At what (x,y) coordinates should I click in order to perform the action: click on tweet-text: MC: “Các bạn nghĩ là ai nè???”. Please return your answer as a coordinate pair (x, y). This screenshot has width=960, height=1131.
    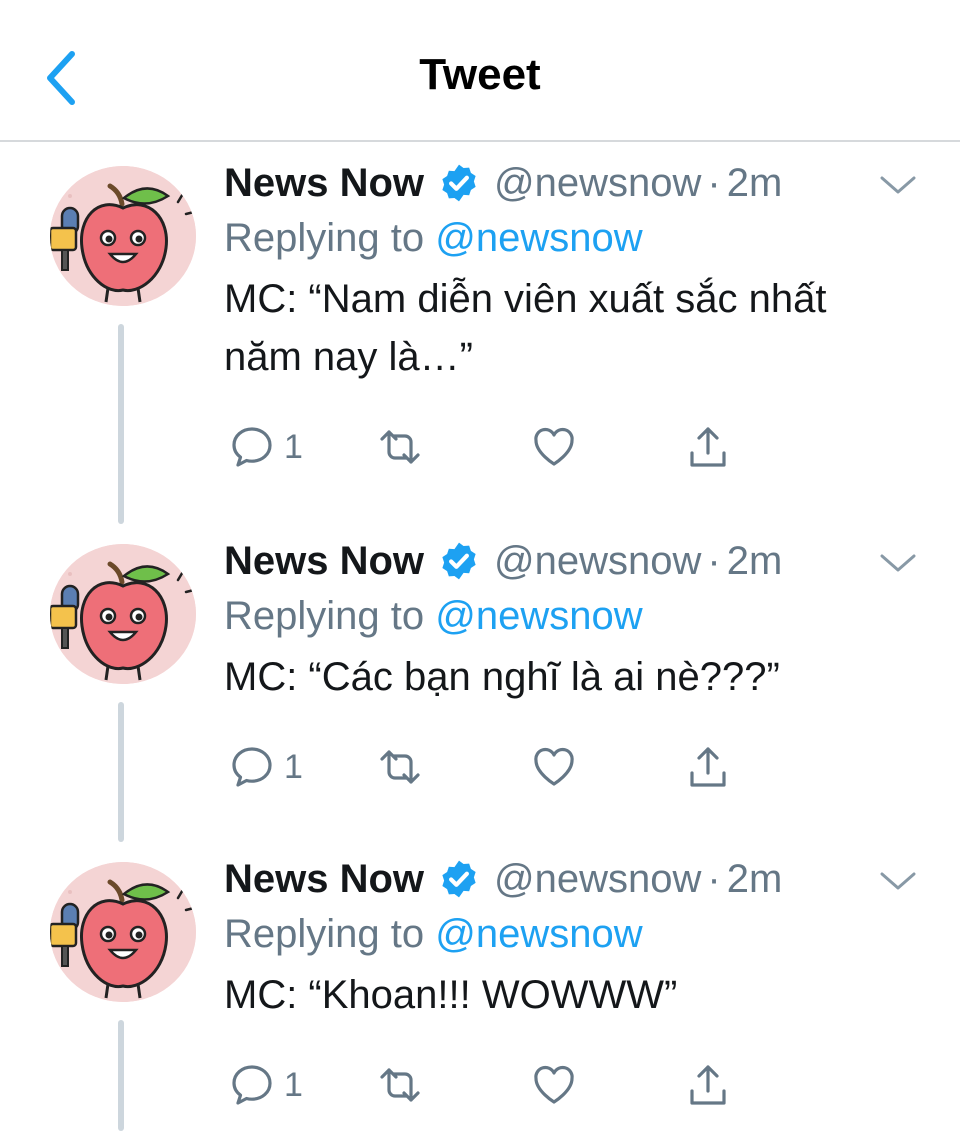
    Looking at the image, I should click on (502, 677).